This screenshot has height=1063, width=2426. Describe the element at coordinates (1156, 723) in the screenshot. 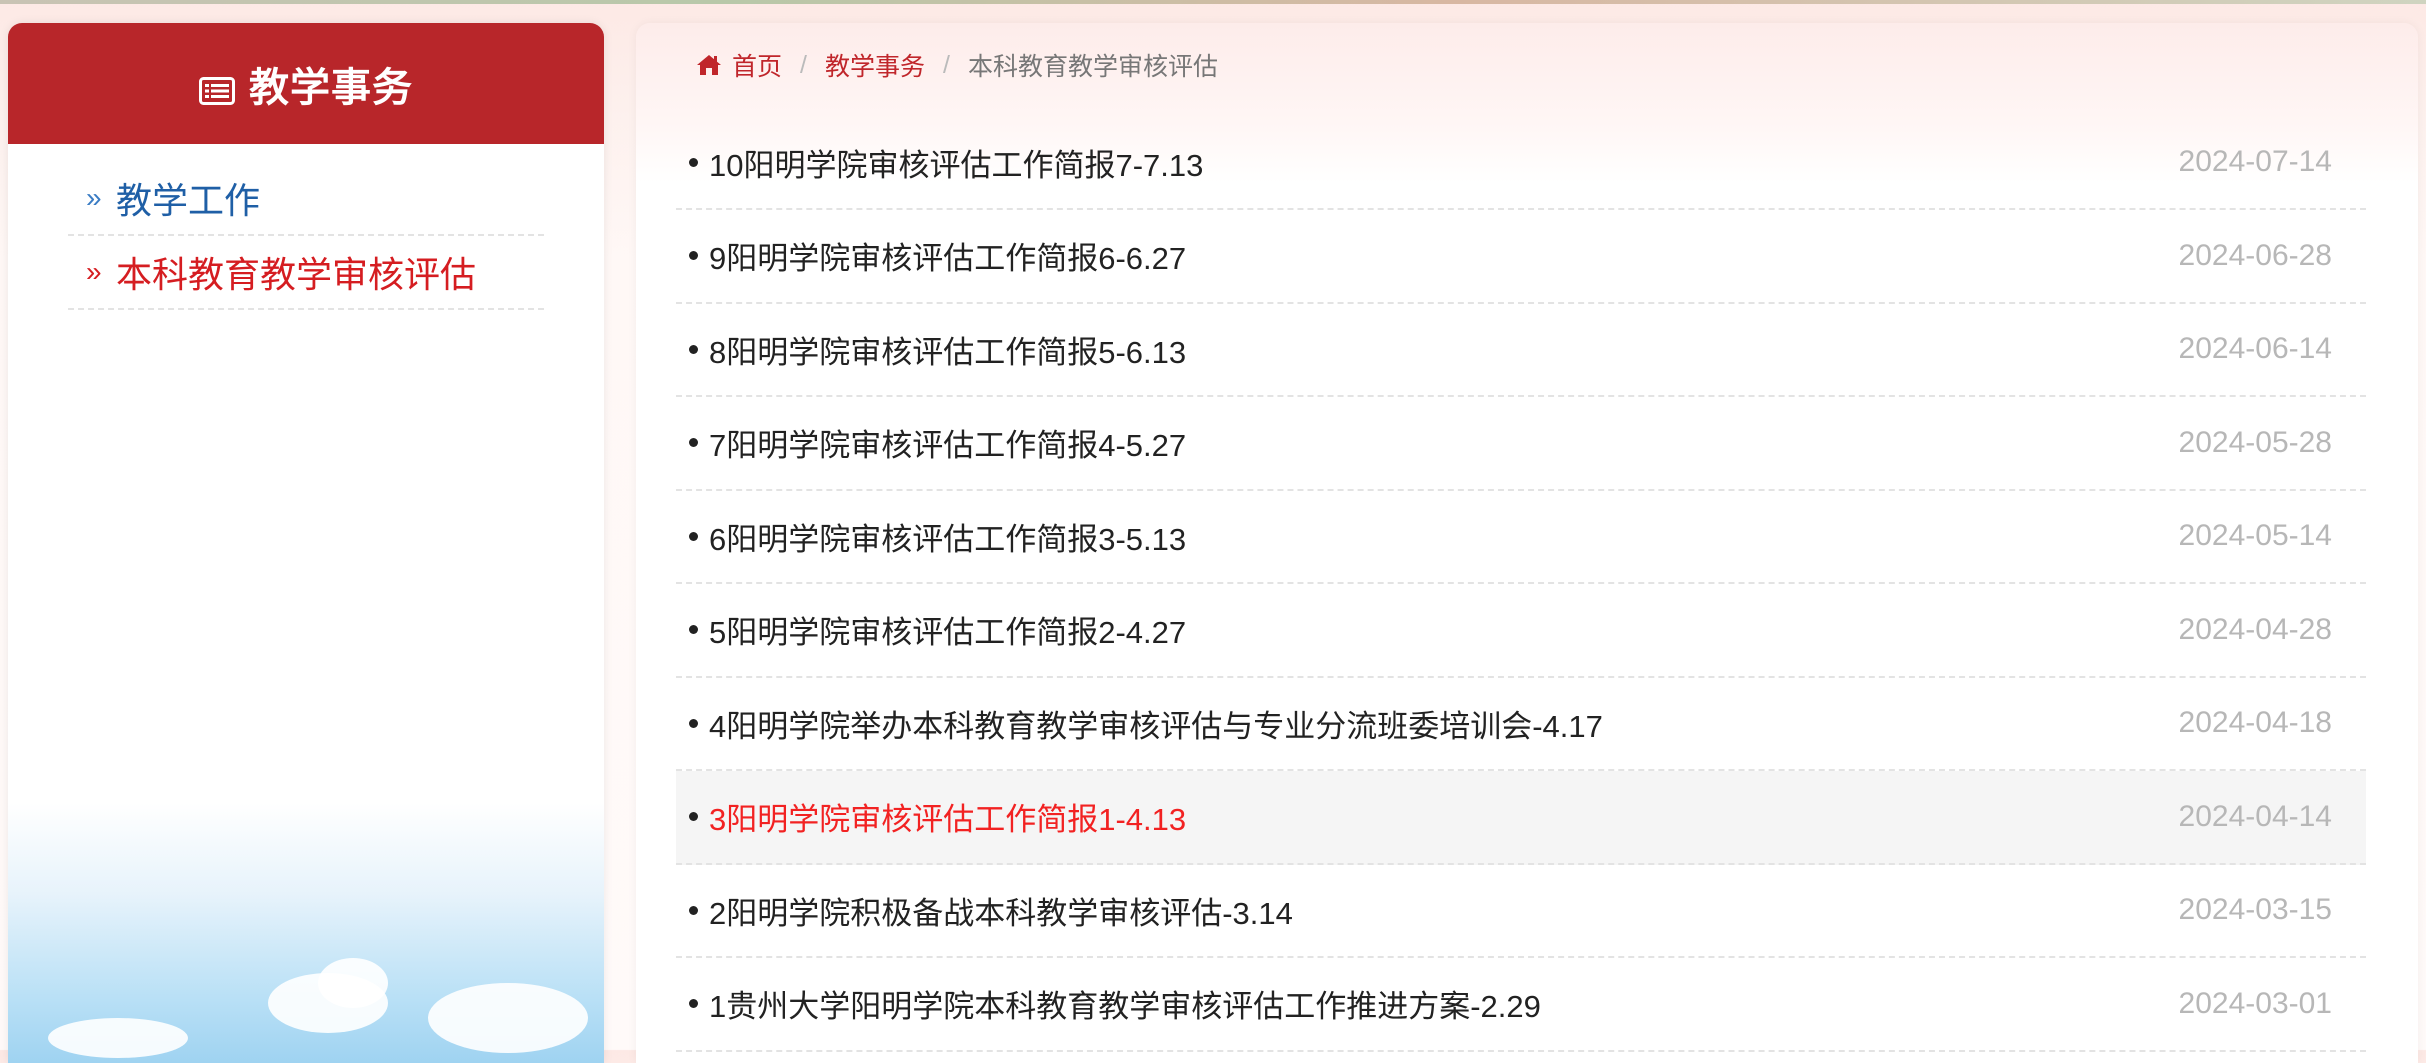

I see `news-title-link: 4阳明学院举办本科教育教学审核评估与专业分流班委培训会-4.17` at that location.